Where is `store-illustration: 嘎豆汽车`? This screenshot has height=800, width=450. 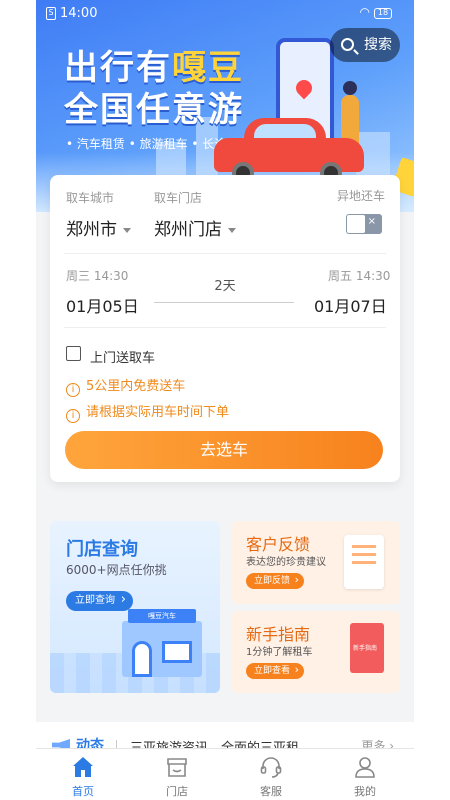
store-illustration: 嘎豆汽车 is located at coordinates (162, 643).